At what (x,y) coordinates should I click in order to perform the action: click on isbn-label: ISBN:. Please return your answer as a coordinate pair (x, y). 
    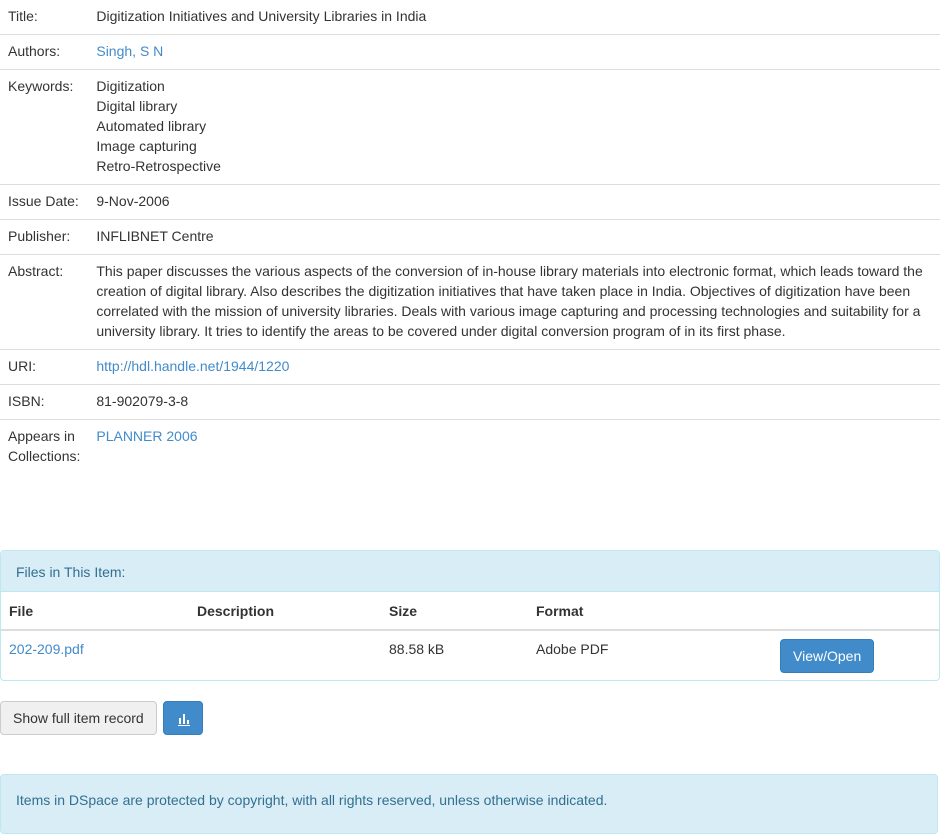
    Looking at the image, I should click on (44, 402).